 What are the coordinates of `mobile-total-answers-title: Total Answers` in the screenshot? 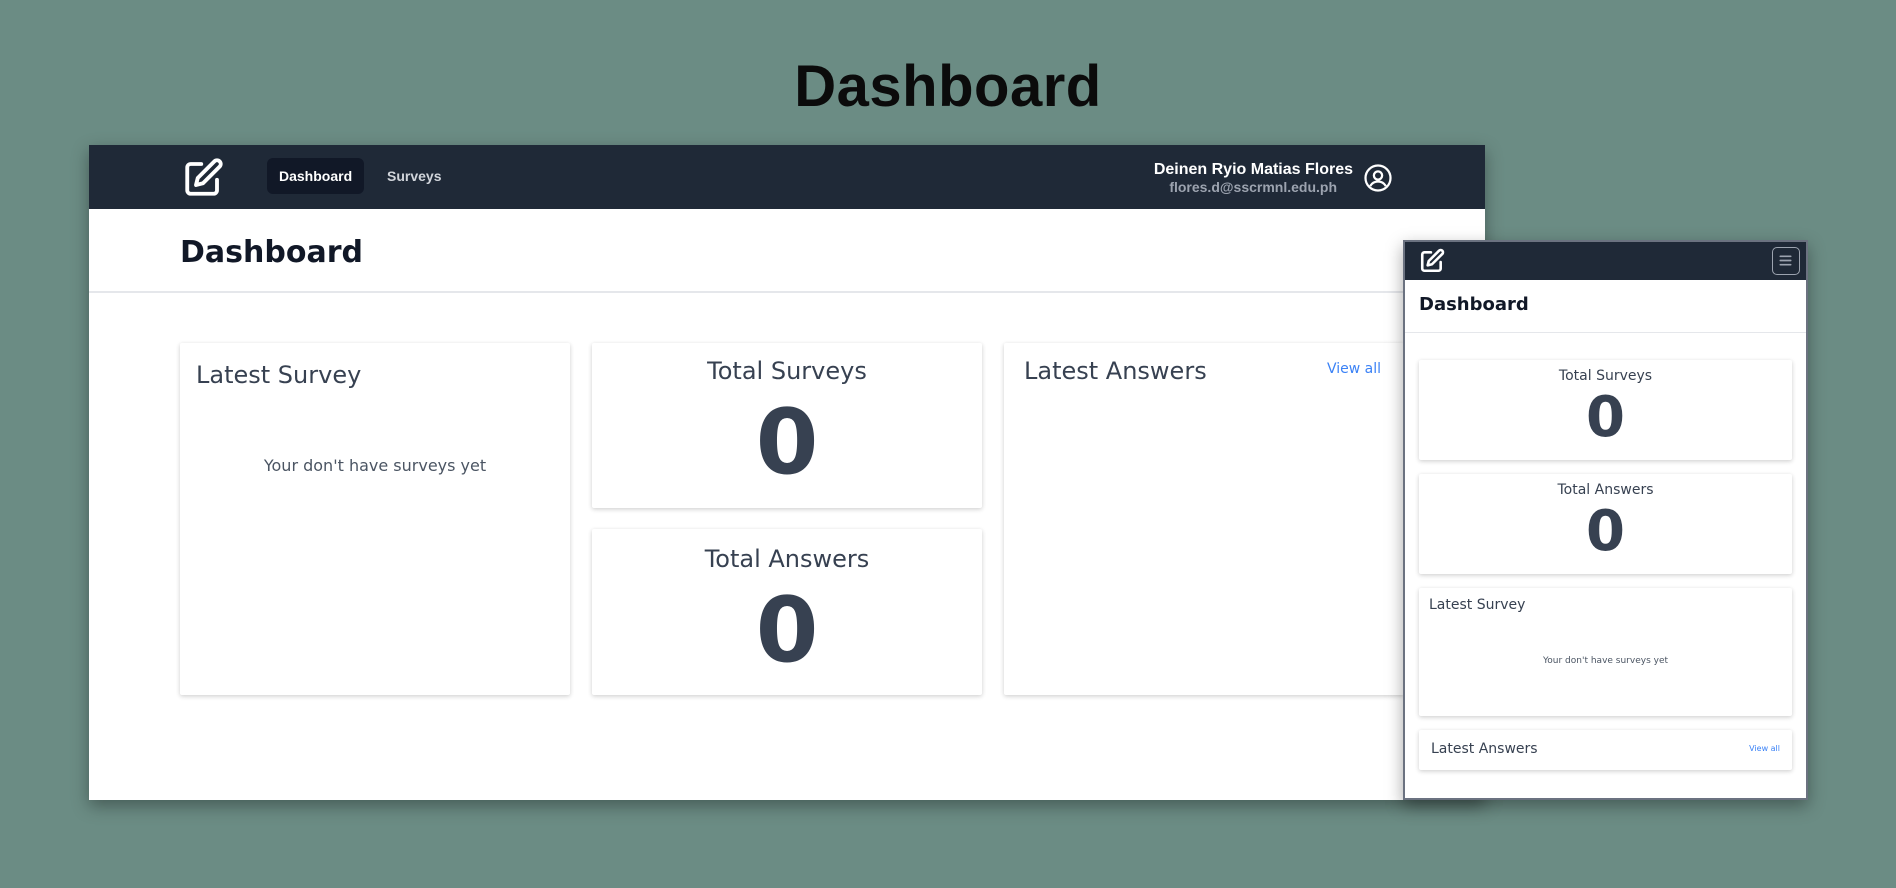 It's located at (1605, 490).